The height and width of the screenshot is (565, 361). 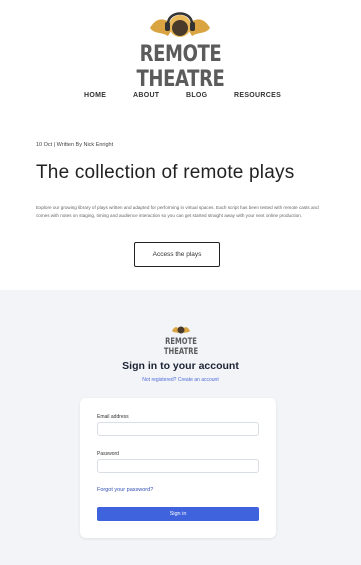 I want to click on post-meta: 10 Oct | Written By Nick Enright, so click(x=75, y=145).